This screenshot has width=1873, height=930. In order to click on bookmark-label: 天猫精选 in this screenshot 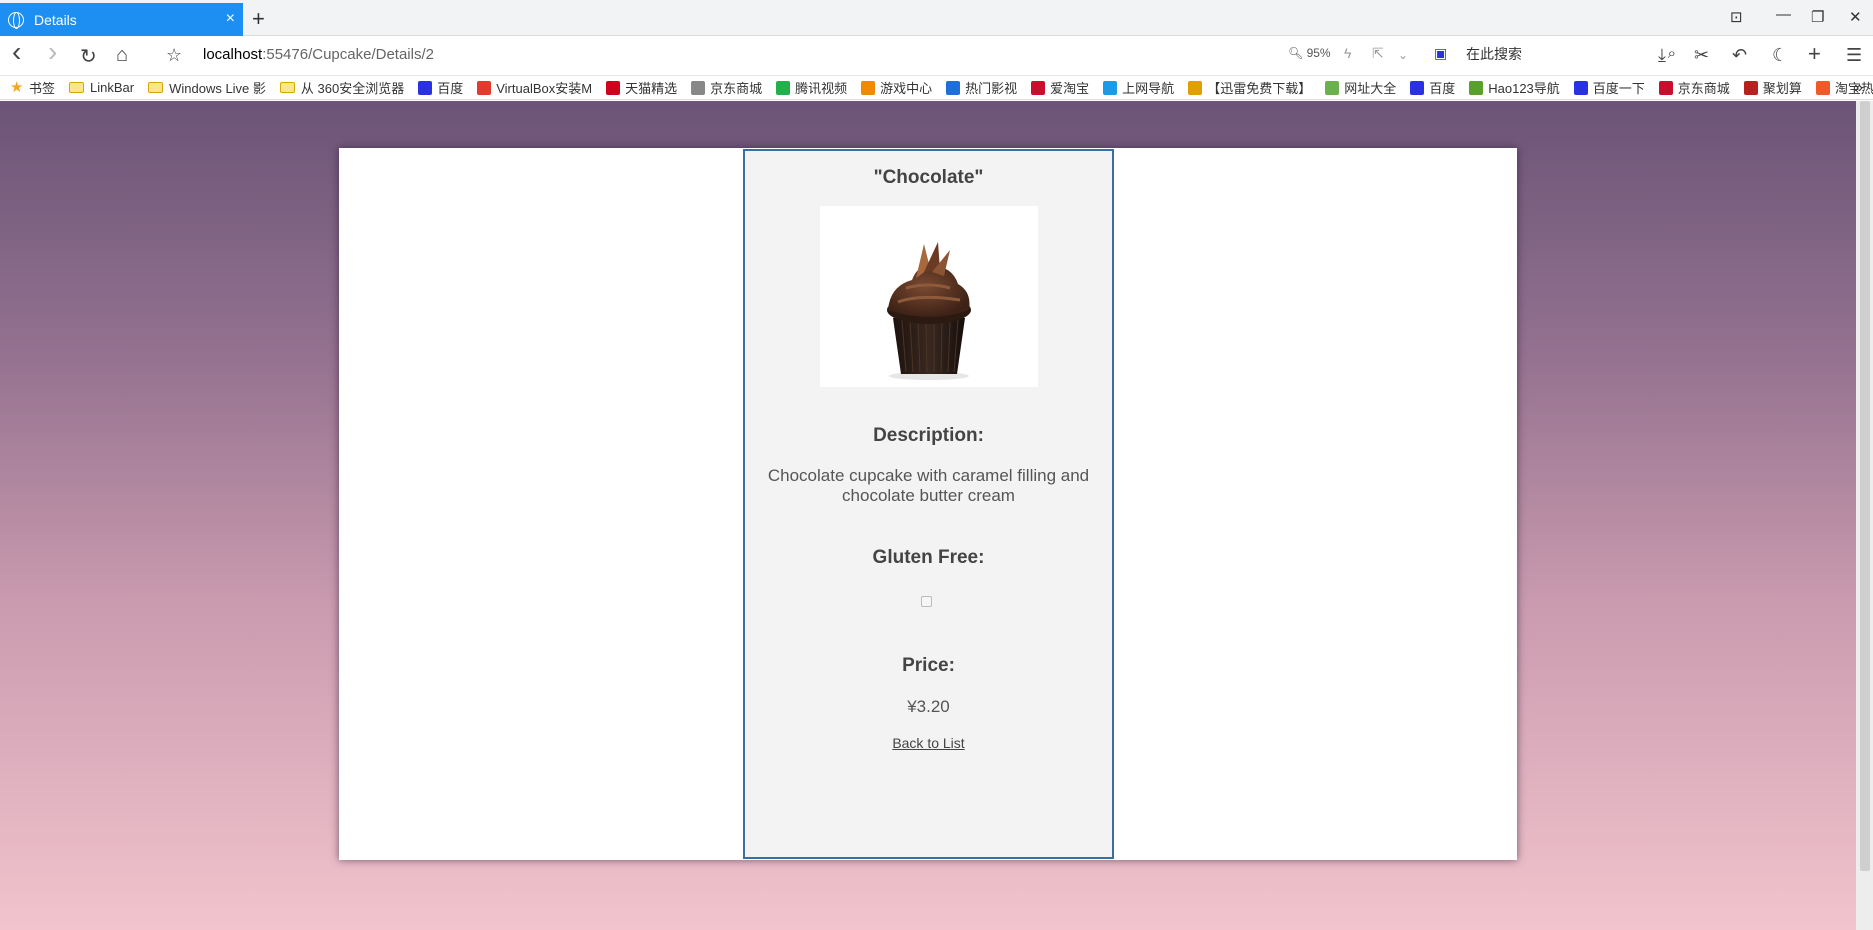, I will do `click(651, 88)`.